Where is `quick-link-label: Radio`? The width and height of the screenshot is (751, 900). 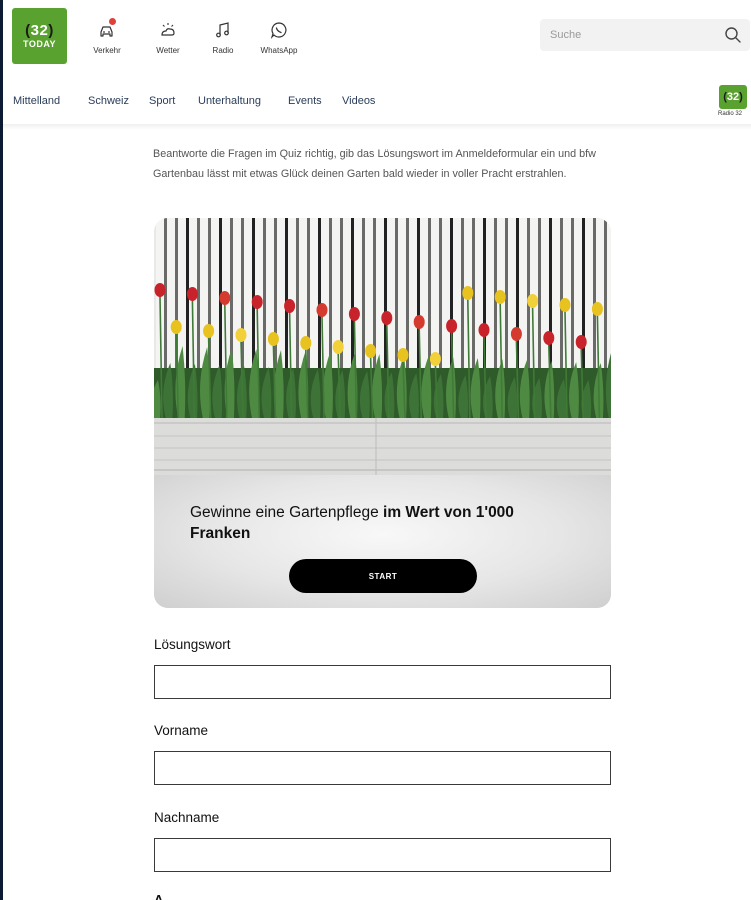 quick-link-label: Radio is located at coordinates (223, 50).